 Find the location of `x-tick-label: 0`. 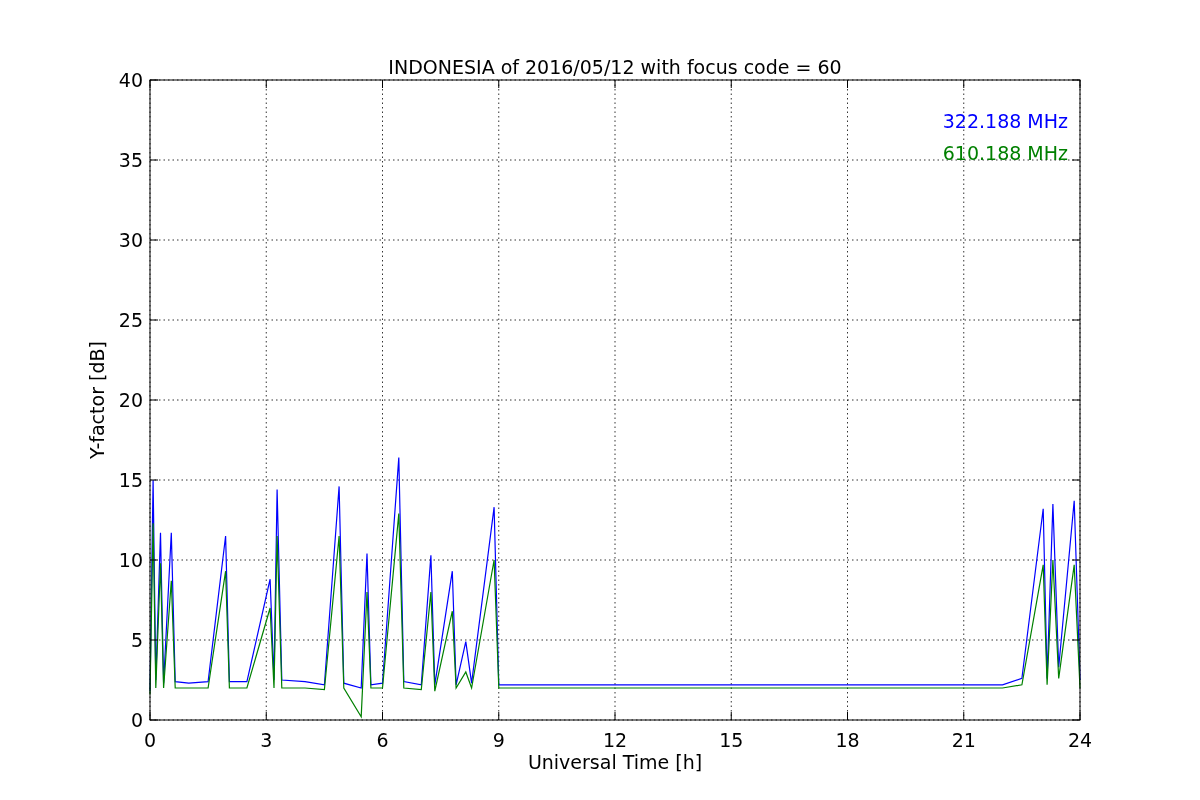

x-tick-label: 0 is located at coordinates (150, 740).